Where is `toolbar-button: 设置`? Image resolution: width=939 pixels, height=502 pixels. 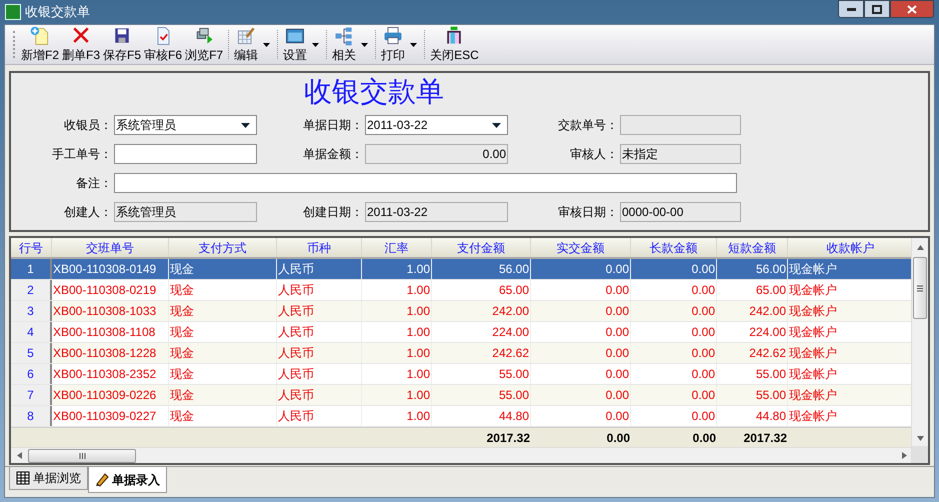
toolbar-button: 设置 is located at coordinates (302, 44).